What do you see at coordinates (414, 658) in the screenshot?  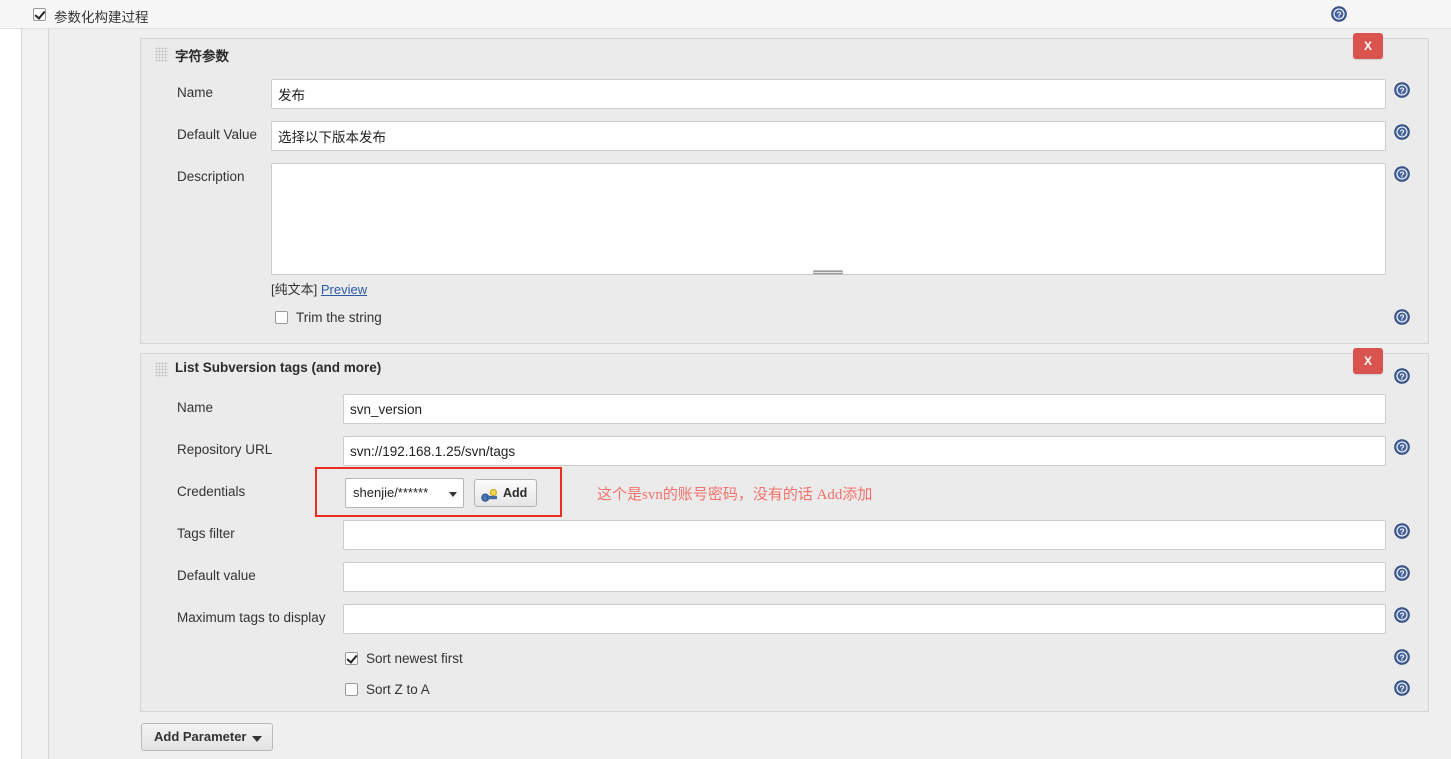 I see `sort-newest-first-label: Sort newest first` at bounding box center [414, 658].